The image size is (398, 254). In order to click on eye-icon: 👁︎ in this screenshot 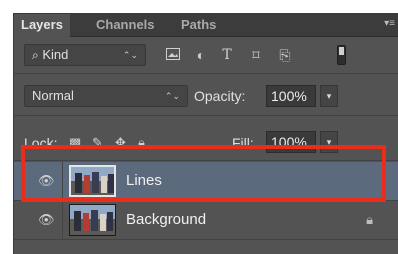, I will do `click(46, 220)`.